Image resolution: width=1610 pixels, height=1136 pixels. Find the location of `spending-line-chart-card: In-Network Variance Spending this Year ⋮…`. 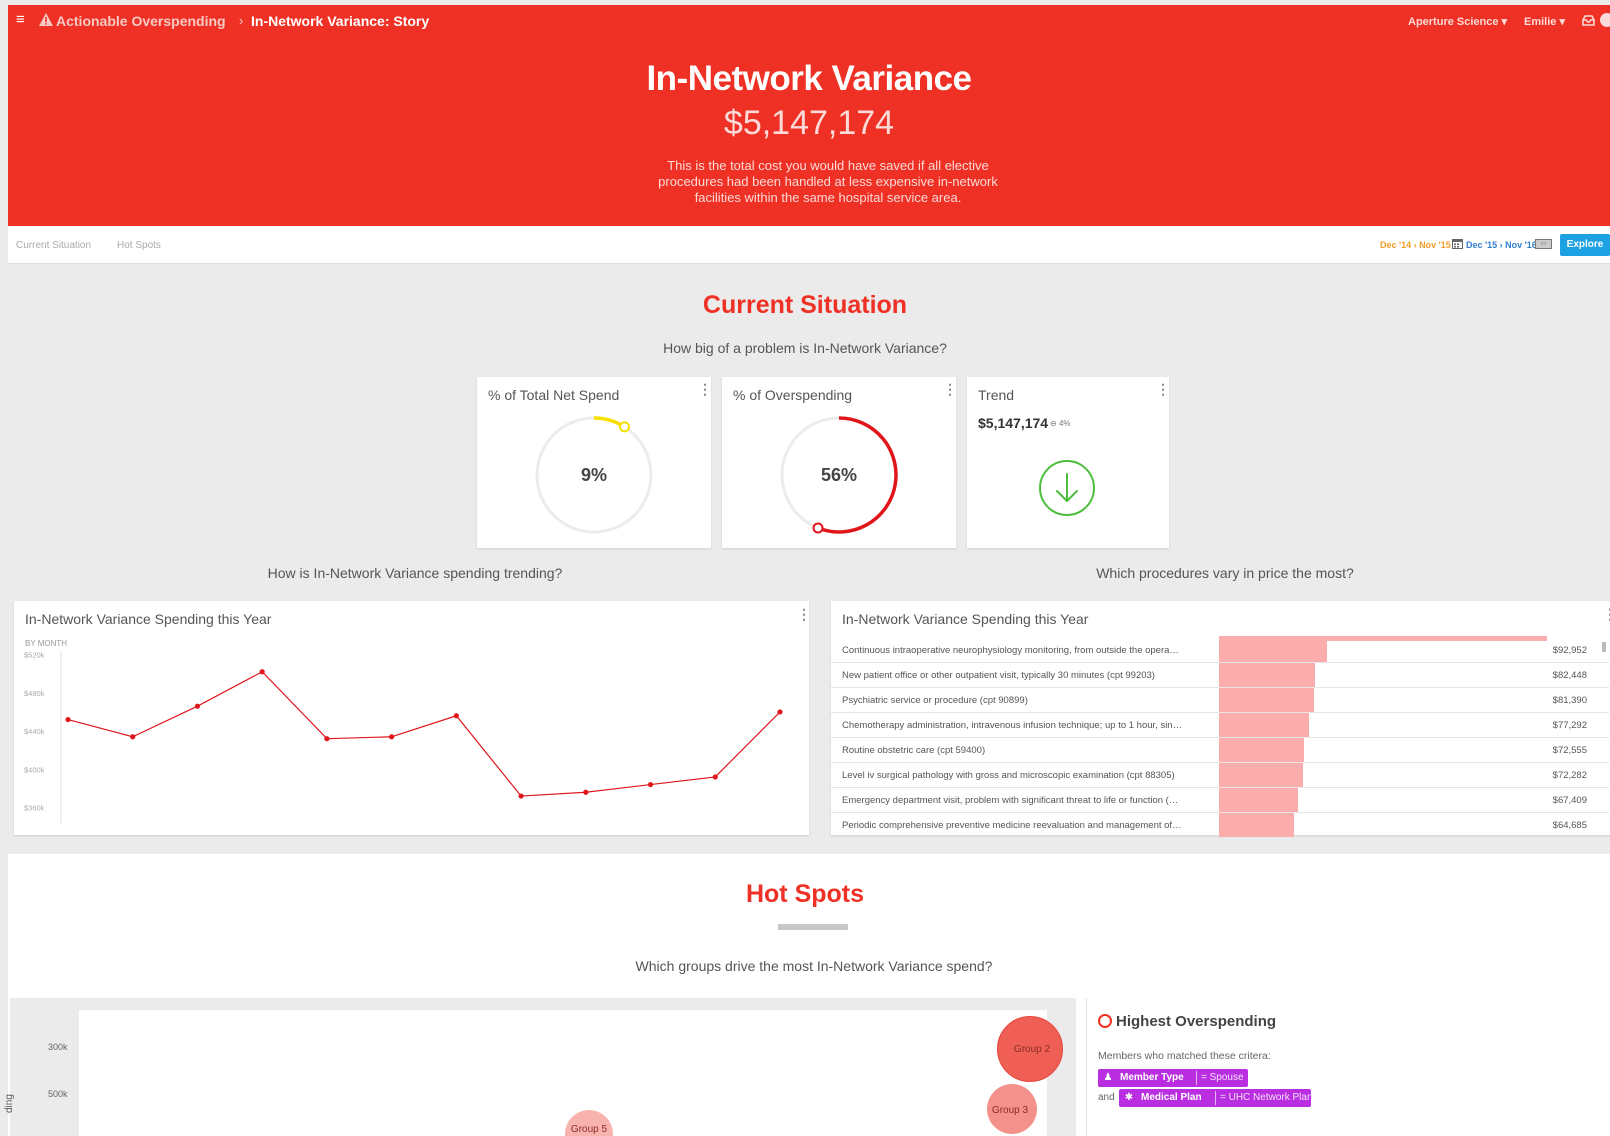

spending-line-chart-card: In-Network Variance Spending this Year ⋮… is located at coordinates (412, 718).